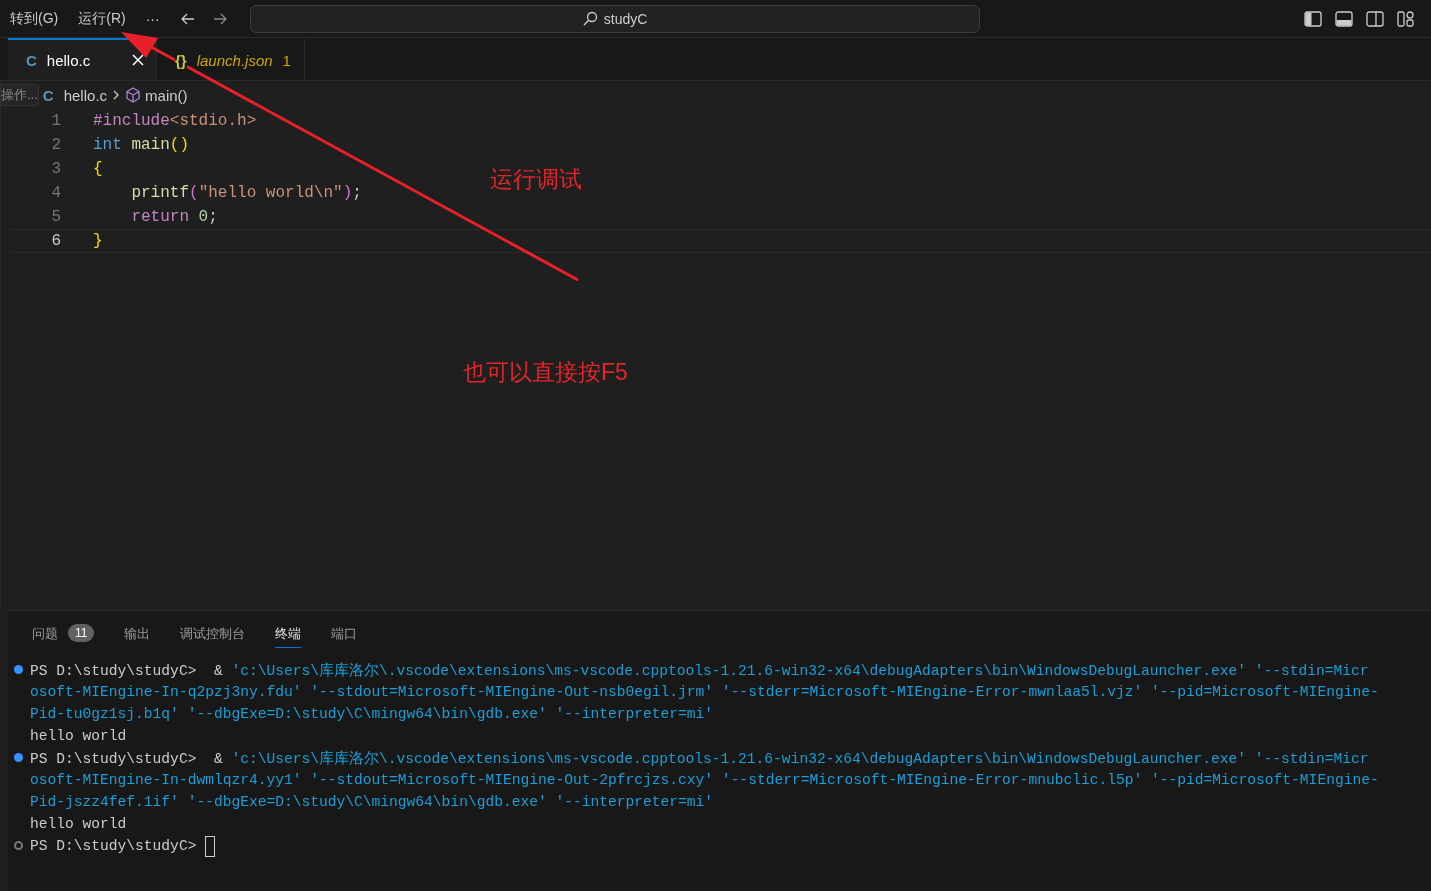  Describe the element at coordinates (48, 95) in the screenshot. I see `c-file-icon: C` at that location.